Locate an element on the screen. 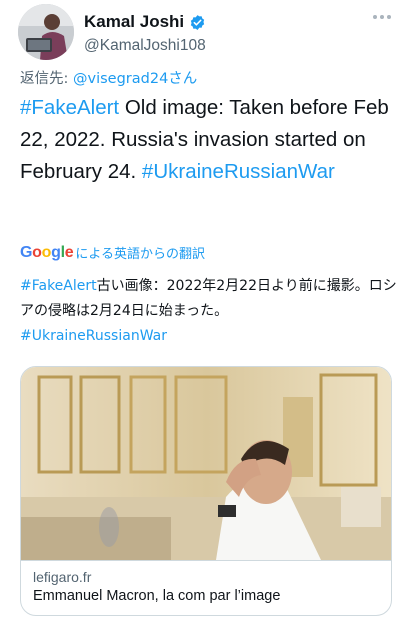  avatar is located at coordinates (46, 32).